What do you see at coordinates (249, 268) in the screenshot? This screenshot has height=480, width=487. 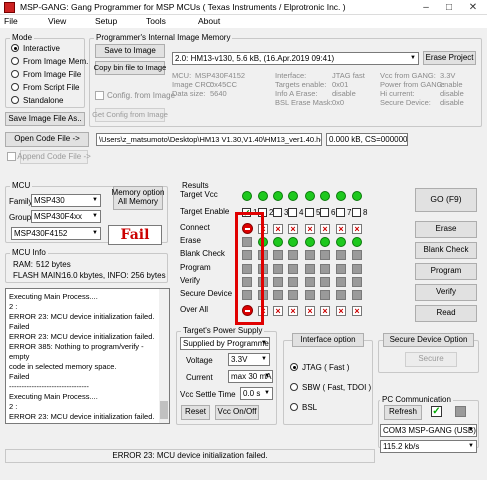 I see `fail-highlight-box` at bounding box center [249, 268].